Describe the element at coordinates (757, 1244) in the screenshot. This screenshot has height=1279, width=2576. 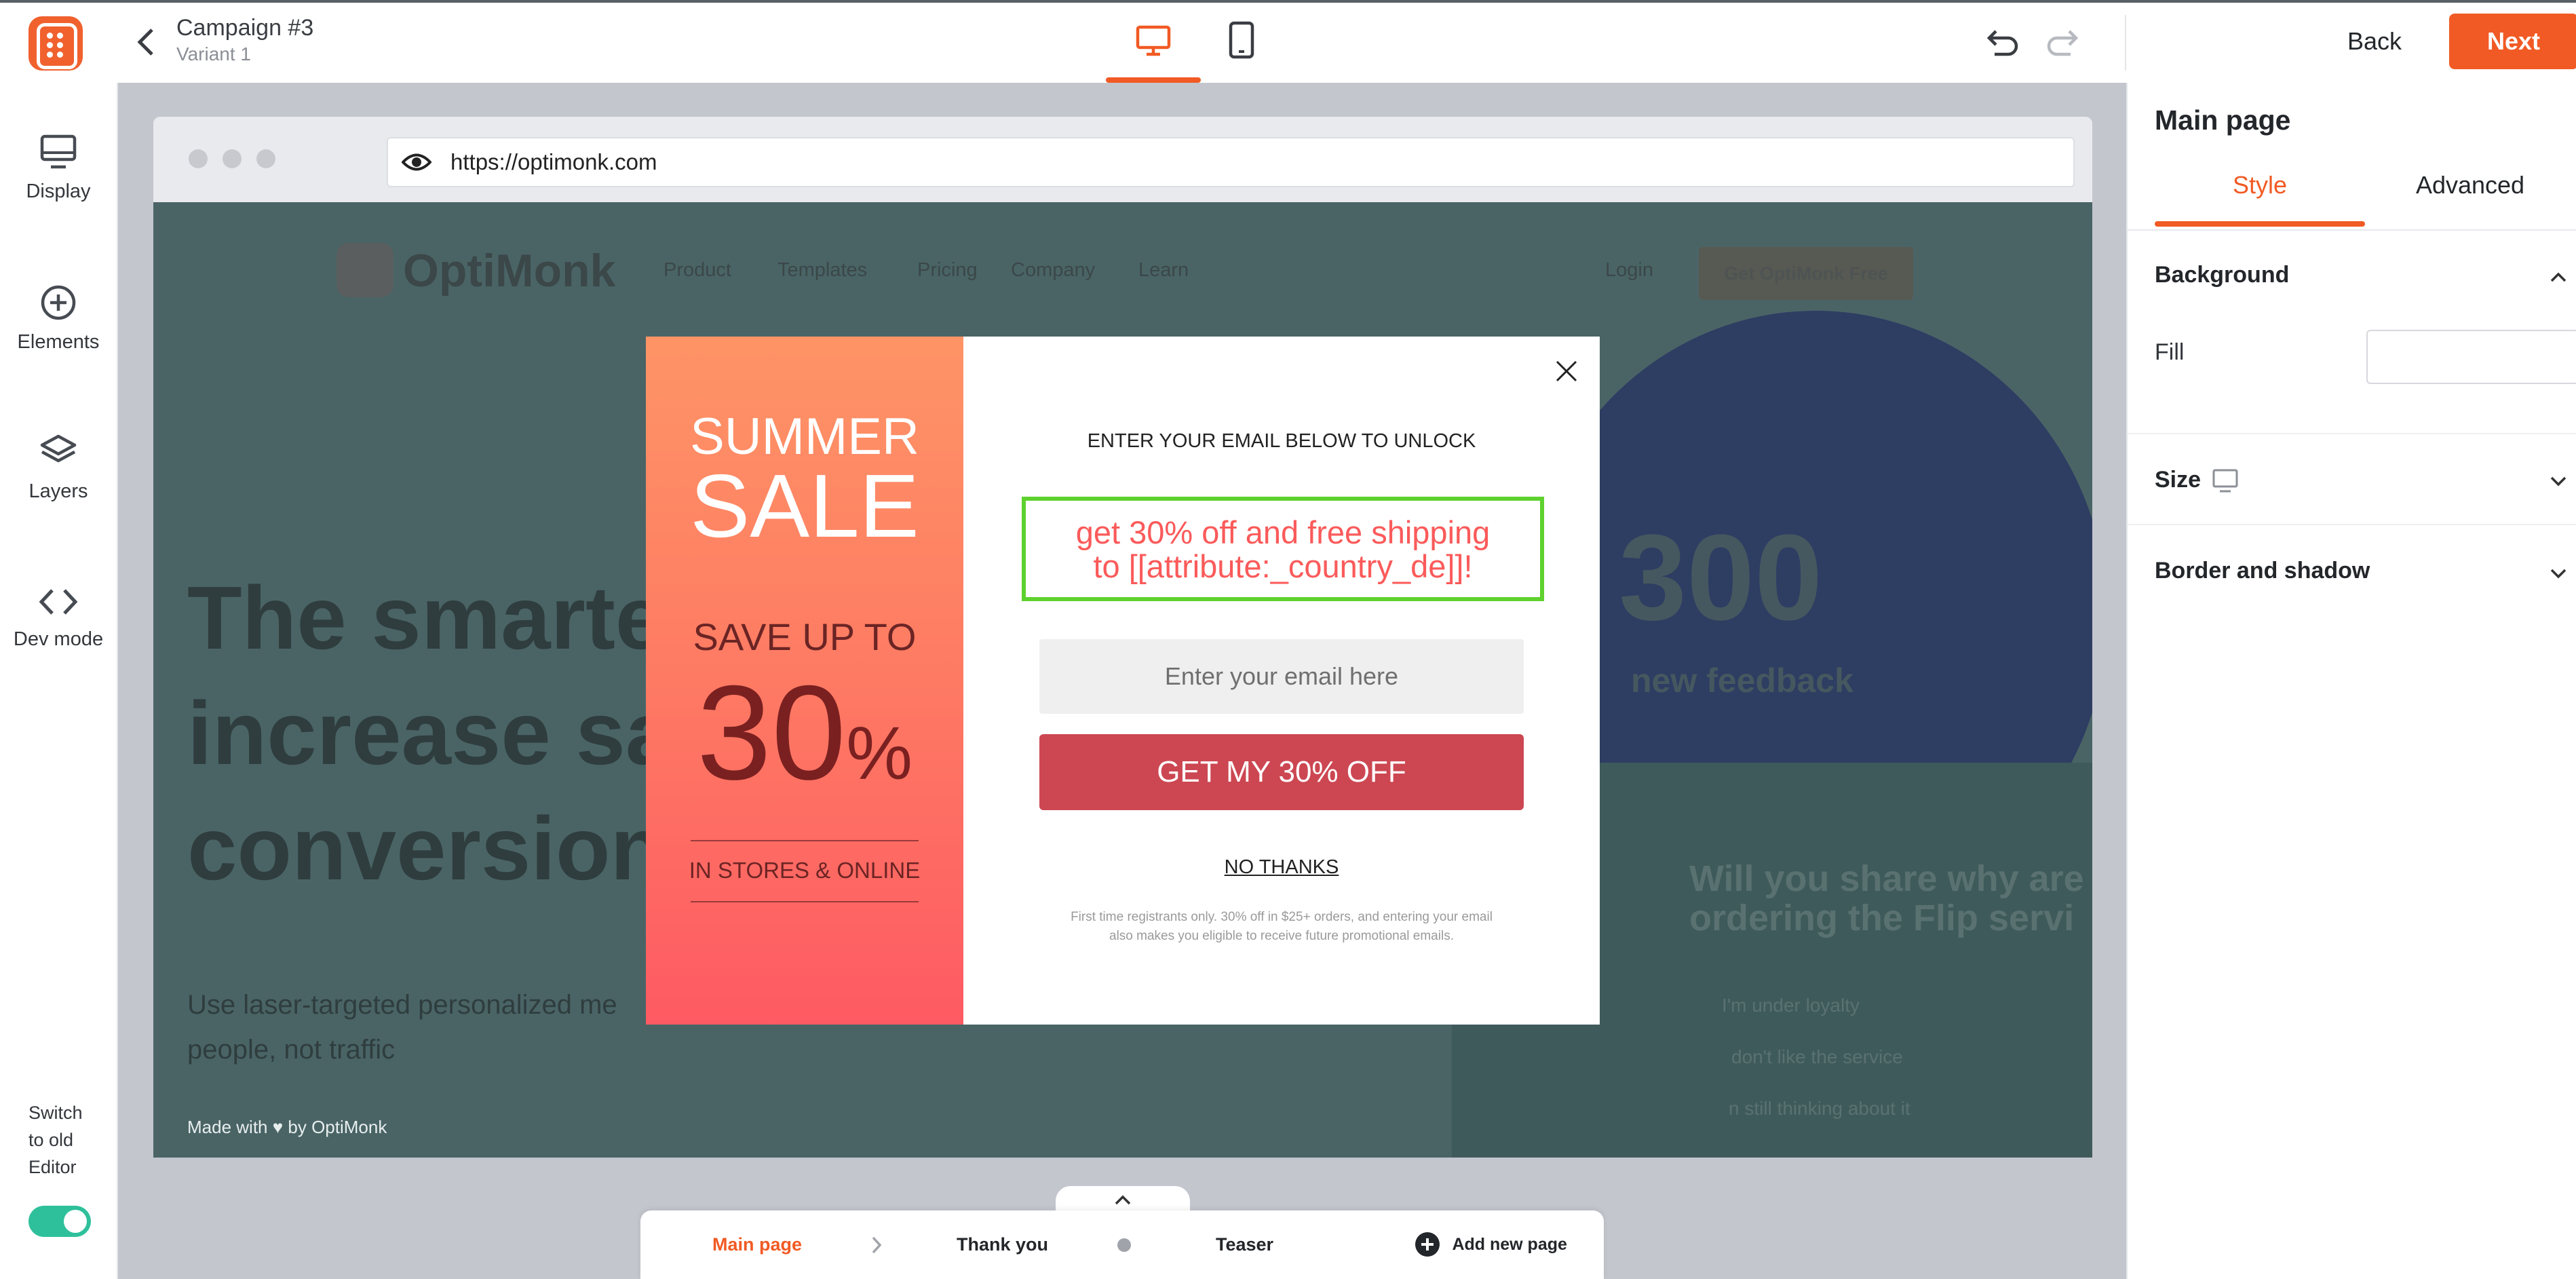
I see `page-tab-main: Main page` at that location.